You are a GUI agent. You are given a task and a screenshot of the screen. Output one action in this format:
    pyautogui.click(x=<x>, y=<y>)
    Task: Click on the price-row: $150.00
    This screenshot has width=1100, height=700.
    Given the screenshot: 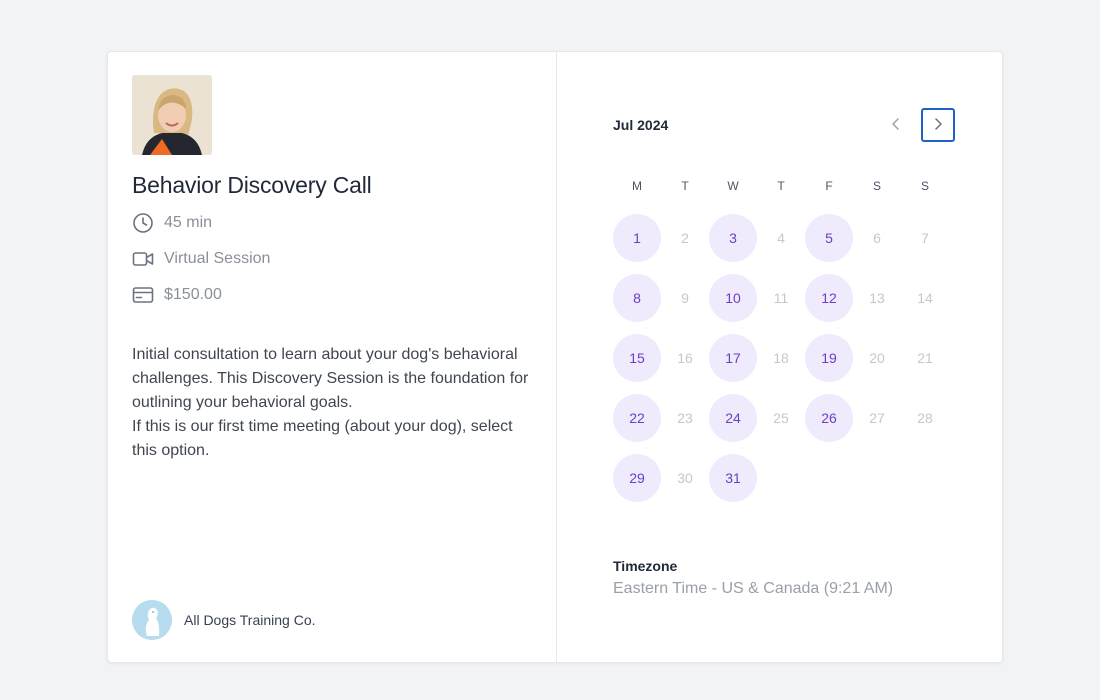 What is the action you would take?
    pyautogui.click(x=332, y=295)
    